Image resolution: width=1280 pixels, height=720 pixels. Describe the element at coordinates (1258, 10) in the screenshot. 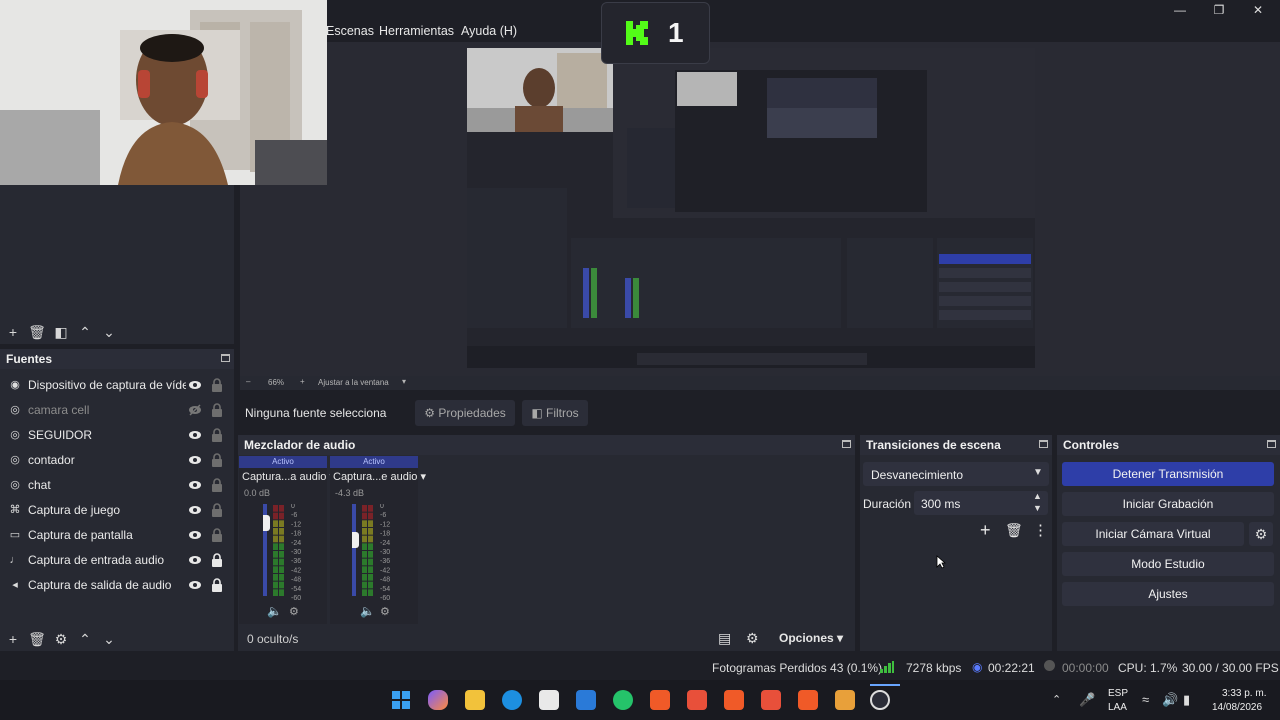

I see `close-button: ✕` at that location.